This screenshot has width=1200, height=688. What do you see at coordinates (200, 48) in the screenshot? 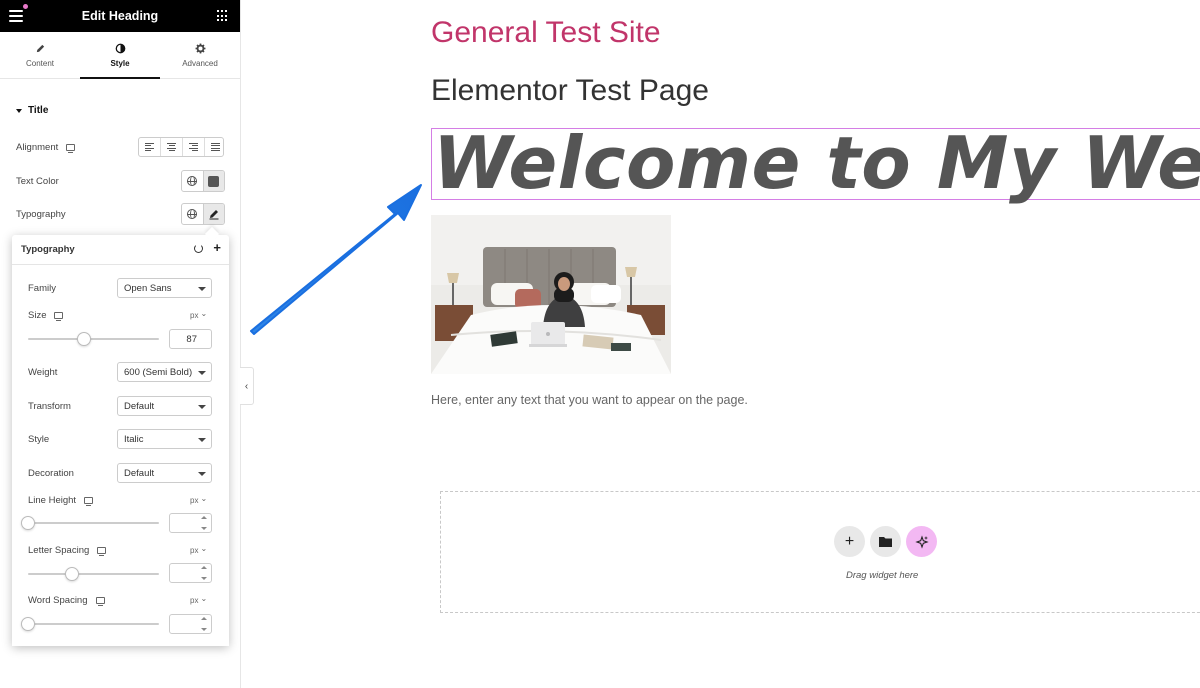
I see `gear-icon` at bounding box center [200, 48].